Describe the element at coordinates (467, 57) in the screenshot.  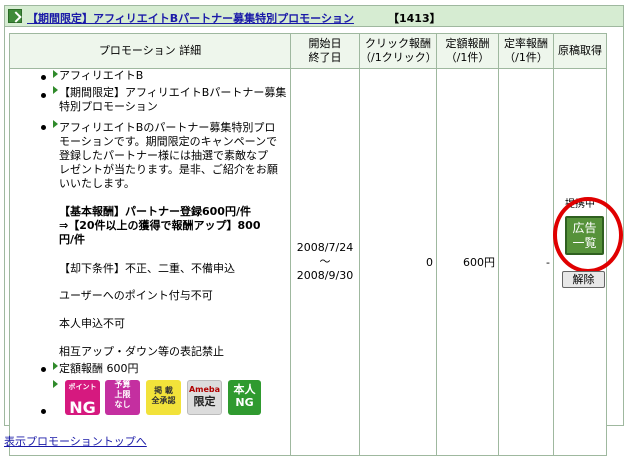
I see `col-fixed-unit: （/1件）` at that location.